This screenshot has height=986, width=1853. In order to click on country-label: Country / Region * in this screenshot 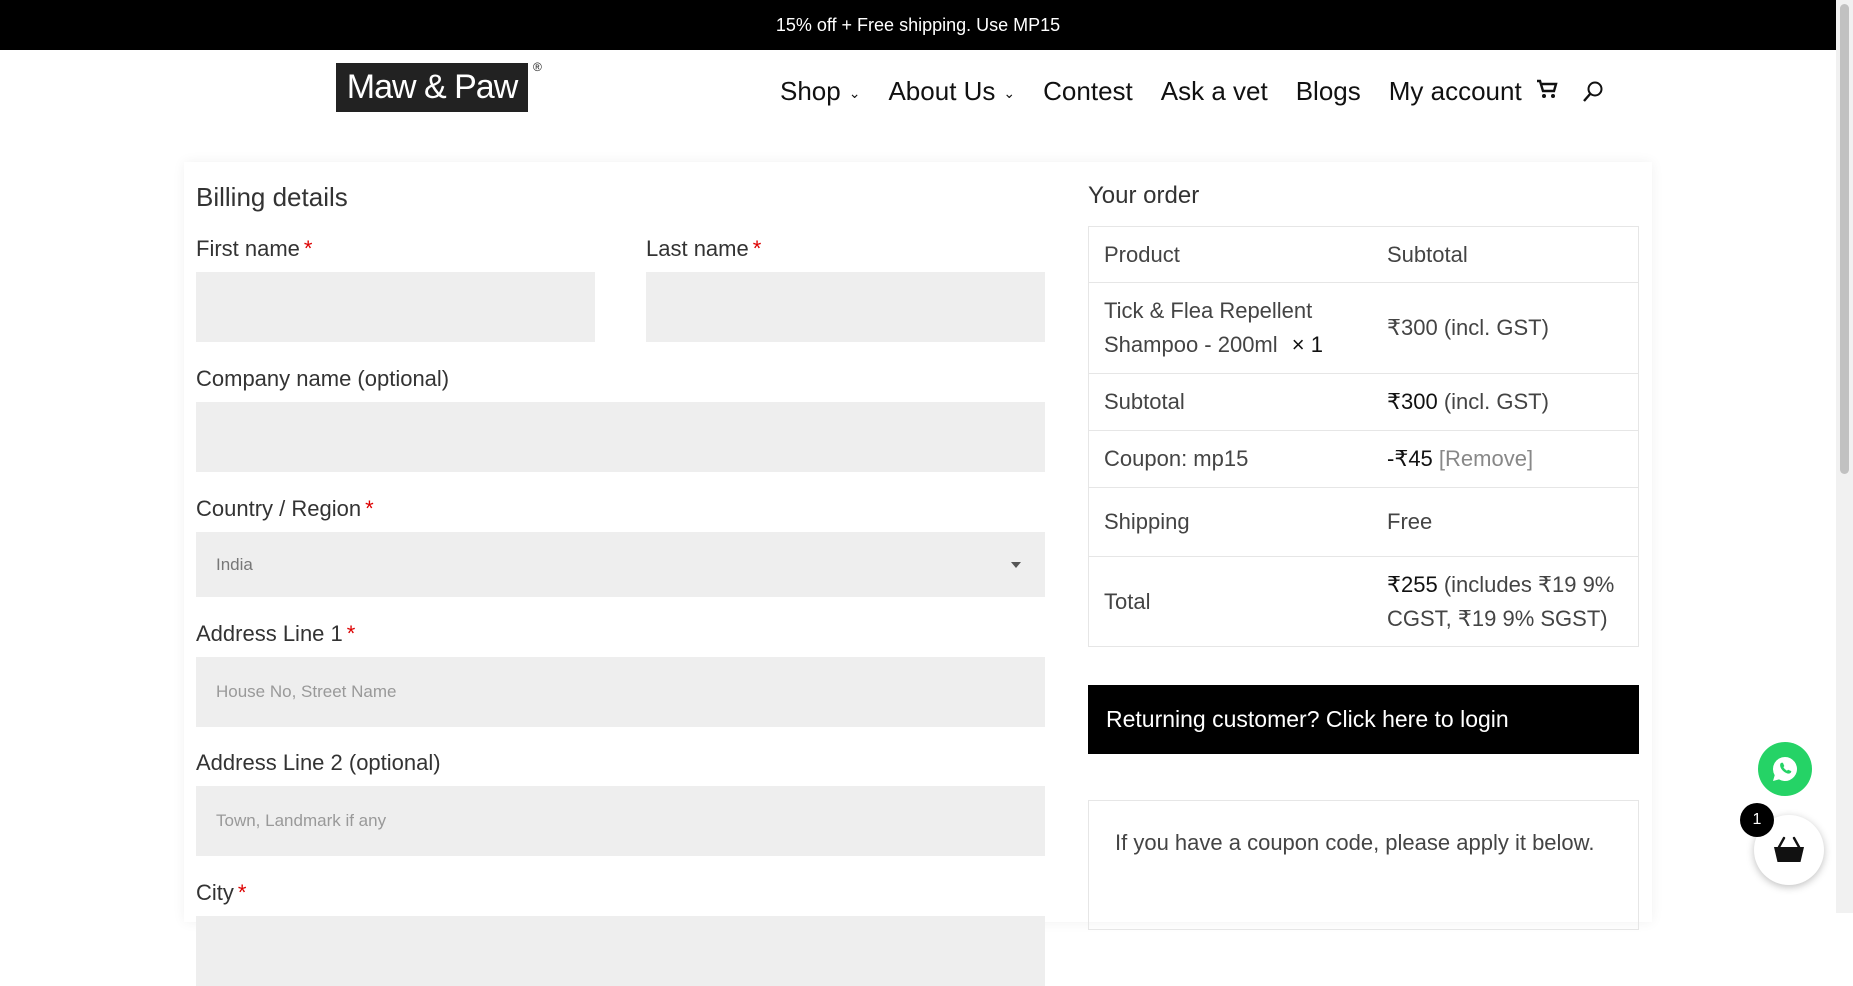, I will do `click(285, 509)`.